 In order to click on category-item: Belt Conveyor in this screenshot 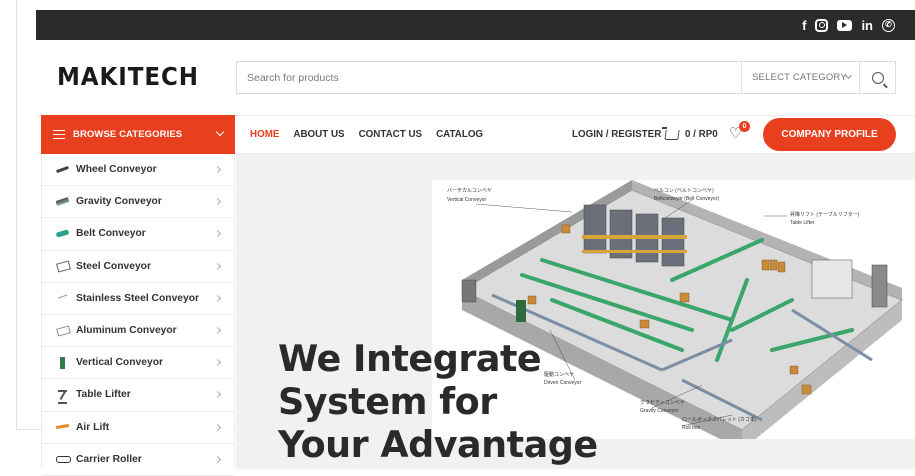, I will do `click(138, 234)`.